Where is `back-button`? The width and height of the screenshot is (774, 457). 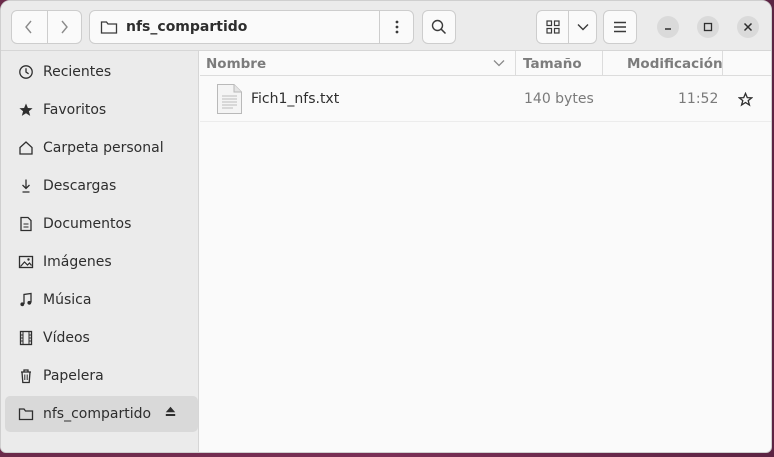 back-button is located at coordinates (29, 27).